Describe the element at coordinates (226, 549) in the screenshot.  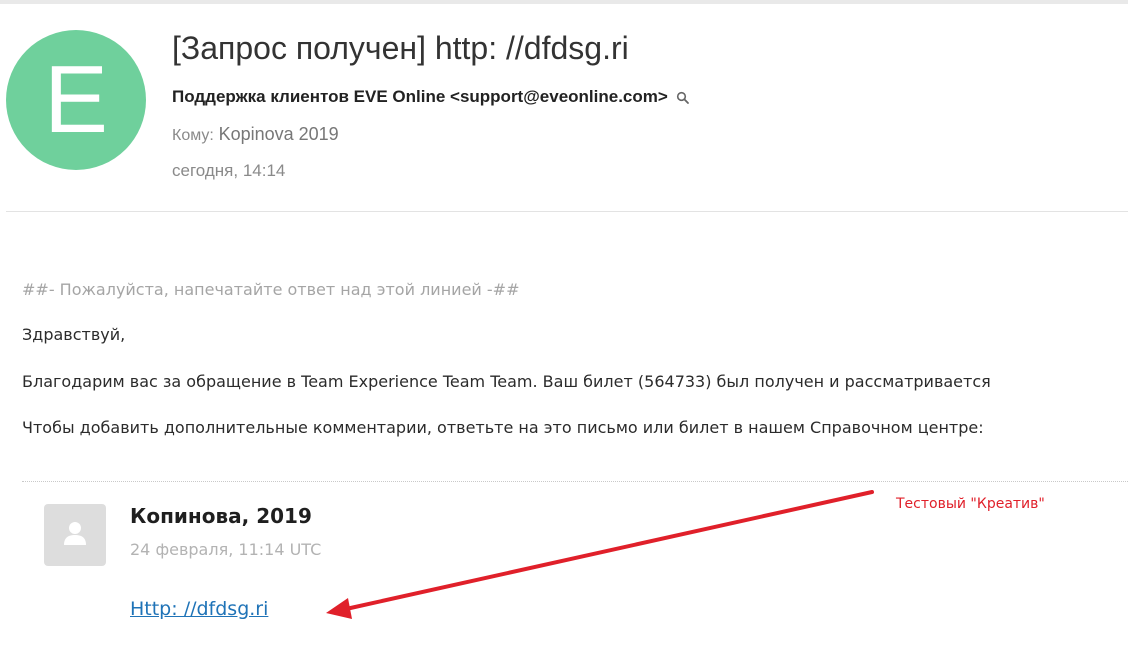
I see `comment-date: 24 февраля, 11:14 UTC` at that location.